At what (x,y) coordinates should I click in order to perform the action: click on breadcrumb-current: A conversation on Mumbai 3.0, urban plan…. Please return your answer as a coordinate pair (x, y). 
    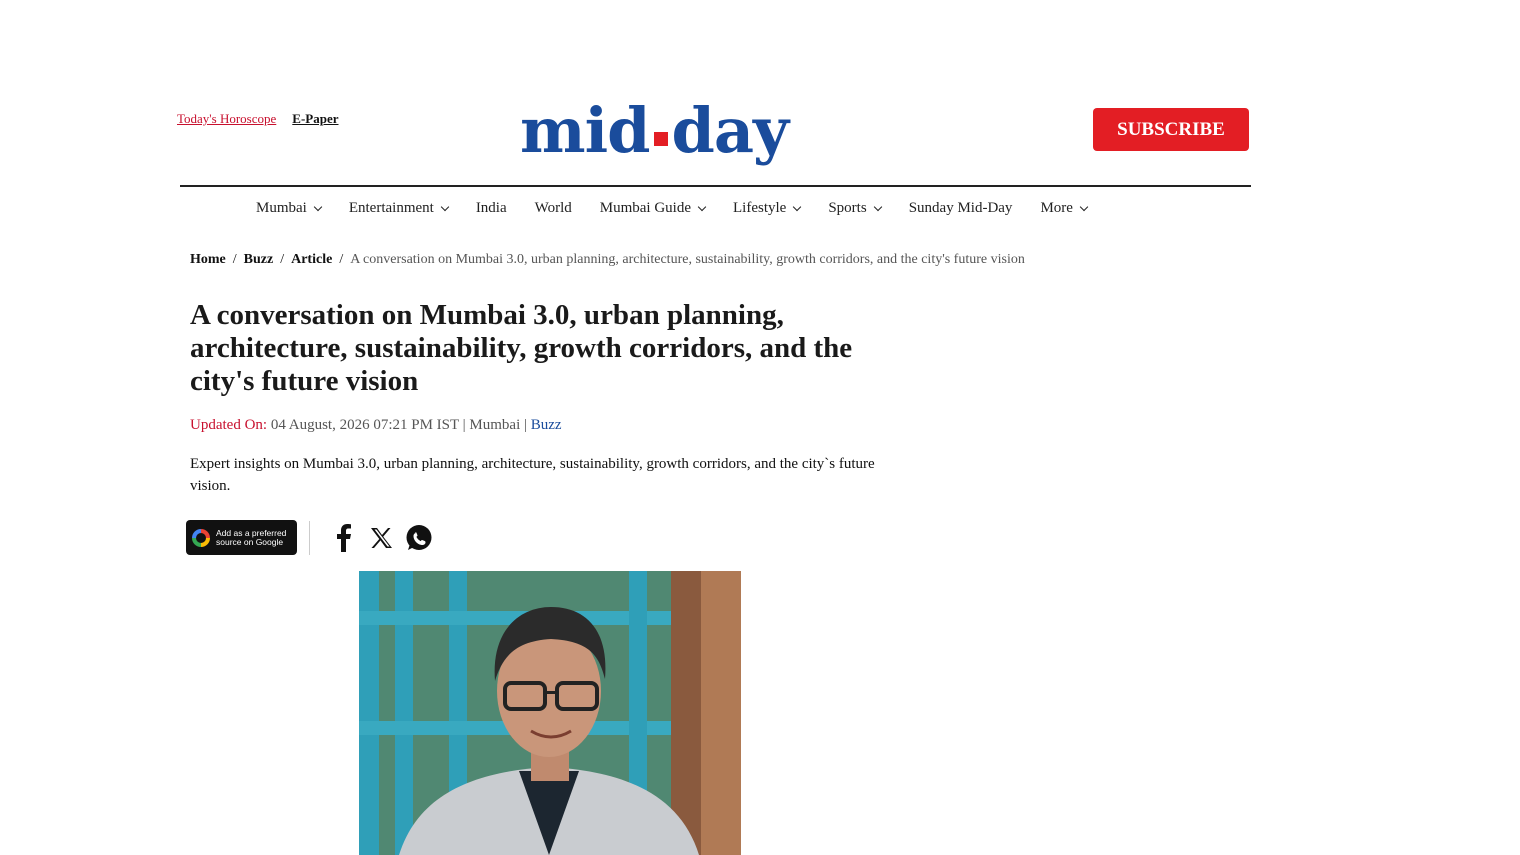
    Looking at the image, I should click on (687, 259).